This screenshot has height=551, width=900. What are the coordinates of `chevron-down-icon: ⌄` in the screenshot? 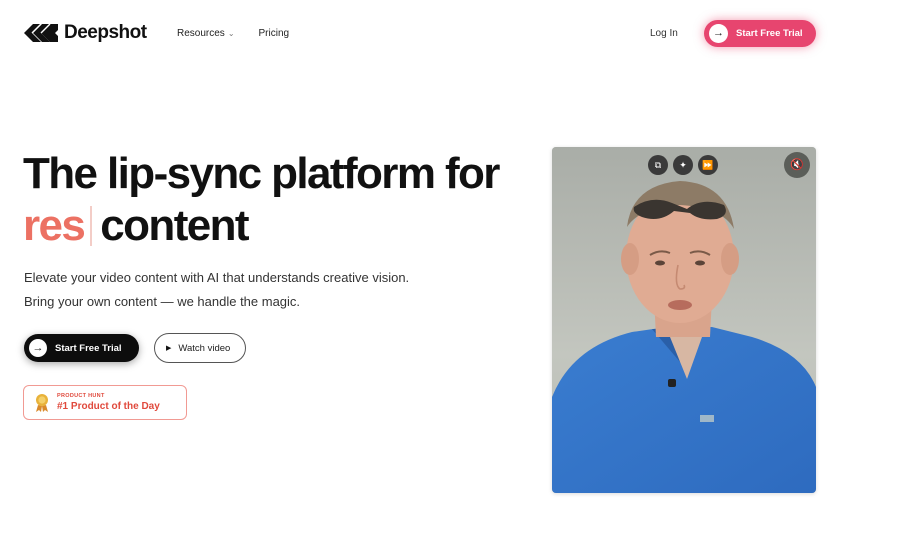 It's located at (231, 33).